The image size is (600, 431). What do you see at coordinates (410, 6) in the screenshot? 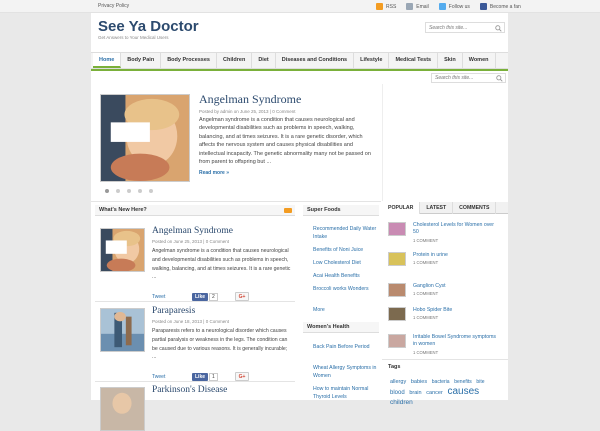
I see `email-icon` at bounding box center [410, 6].